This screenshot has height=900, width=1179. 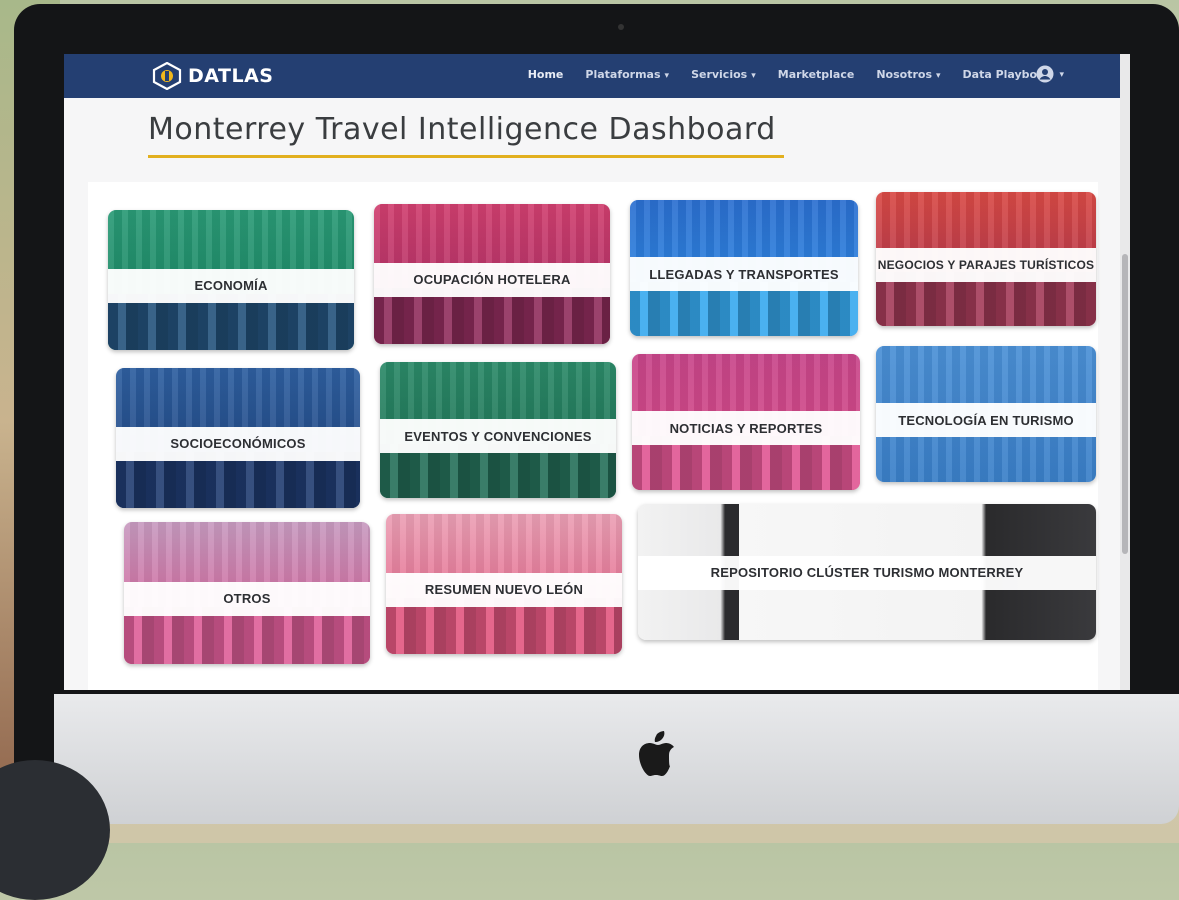 I want to click on user-caret-icon: ▾, so click(x=1061, y=74).